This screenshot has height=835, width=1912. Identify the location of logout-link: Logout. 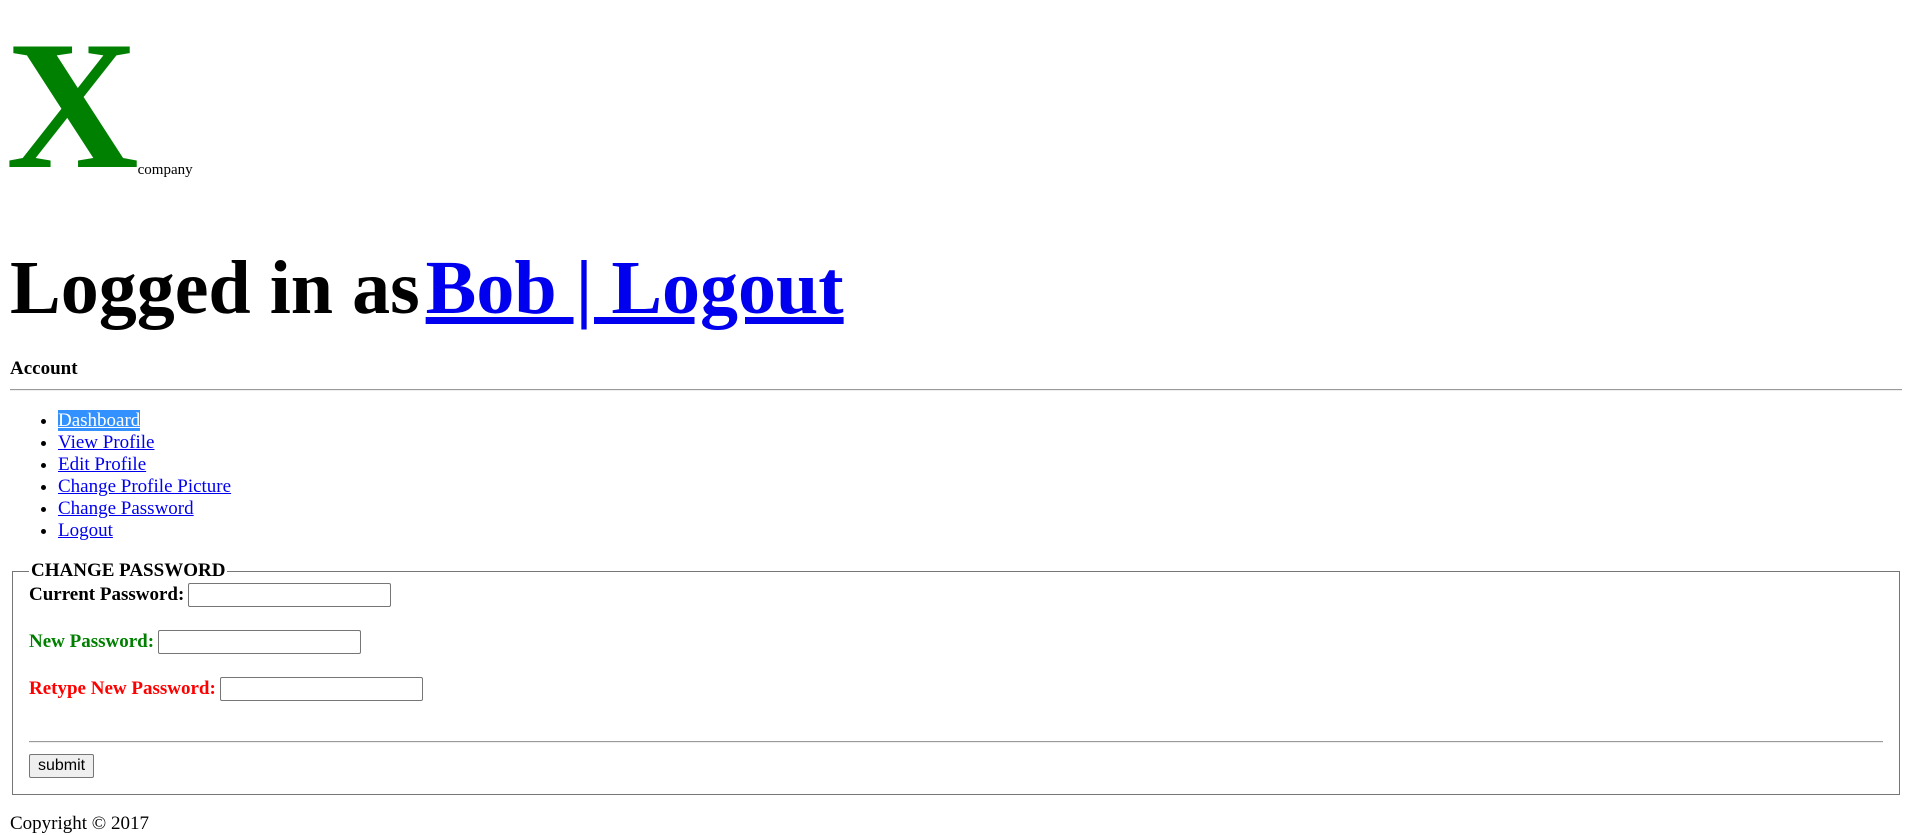
(85, 530).